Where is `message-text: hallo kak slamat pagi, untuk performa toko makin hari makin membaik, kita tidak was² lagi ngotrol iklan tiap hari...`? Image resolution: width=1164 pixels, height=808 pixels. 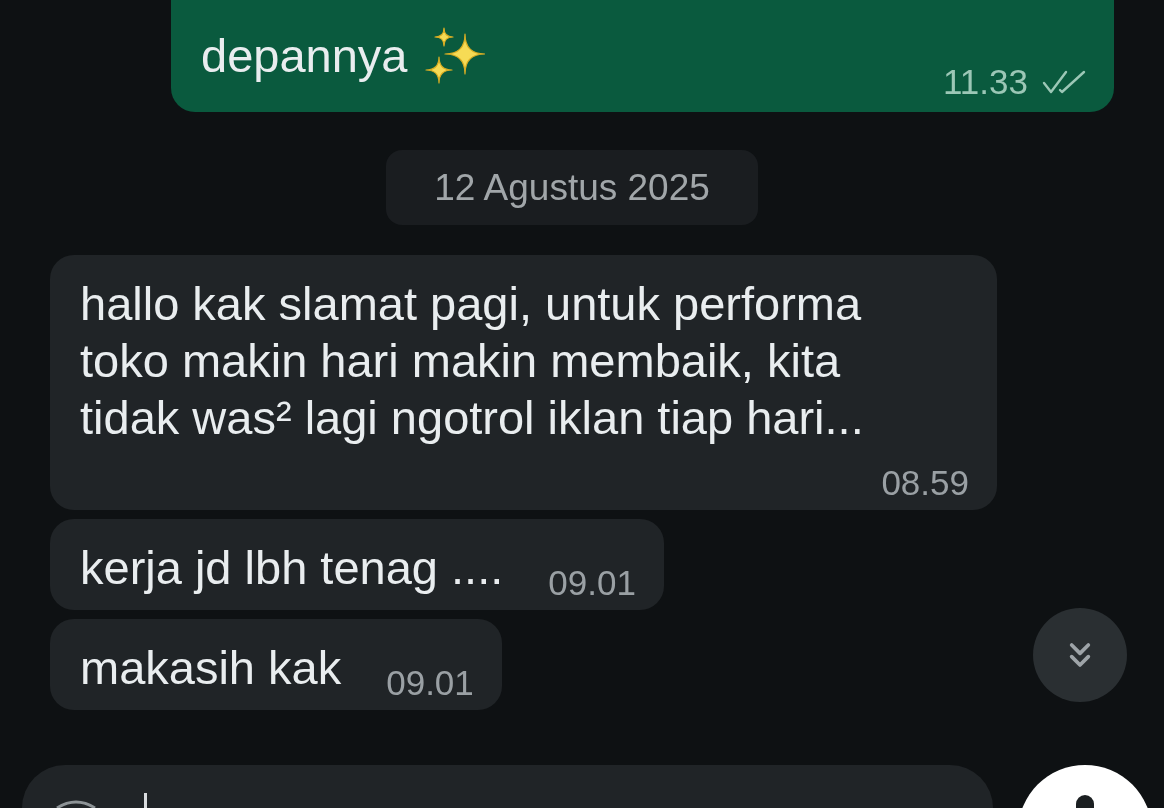
message-text: hallo kak slamat pagi, untuk performa toko makin hari makin membaik, kita tidak was² lagi ngotrol iklan tiap hari... is located at coordinates (472, 361).